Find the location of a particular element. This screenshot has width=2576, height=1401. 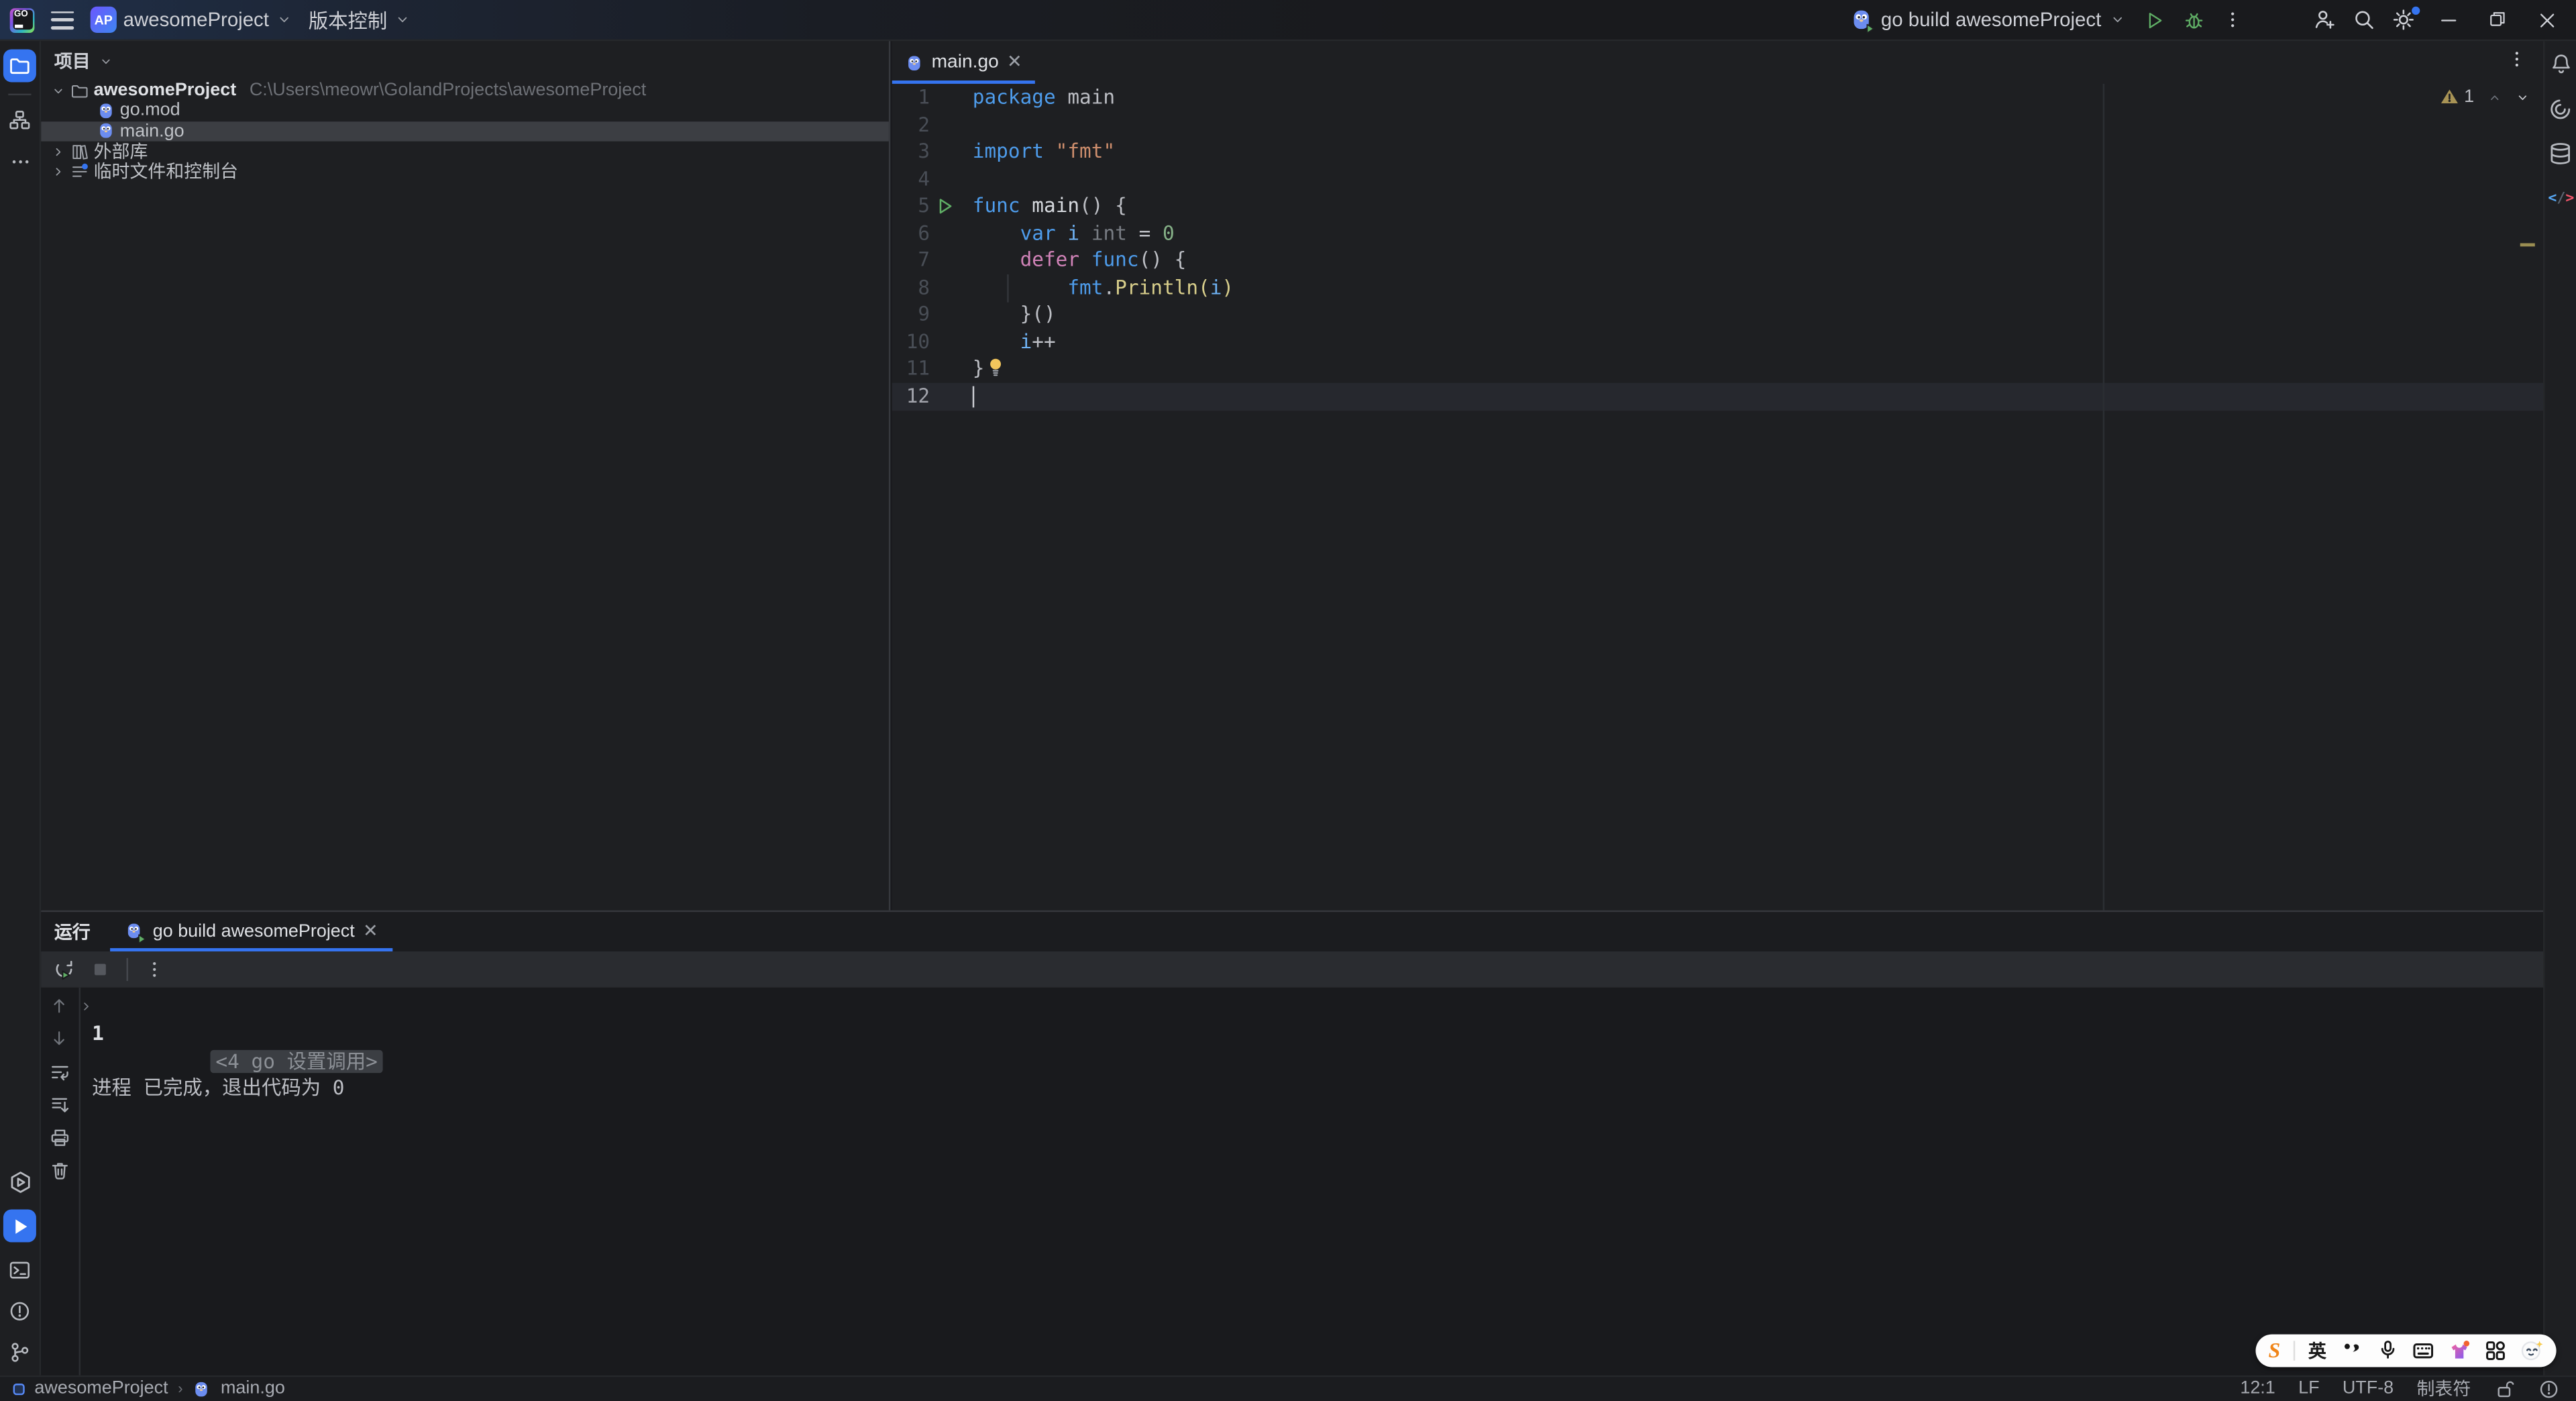

code-line: package main is located at coordinates (1746, 98).